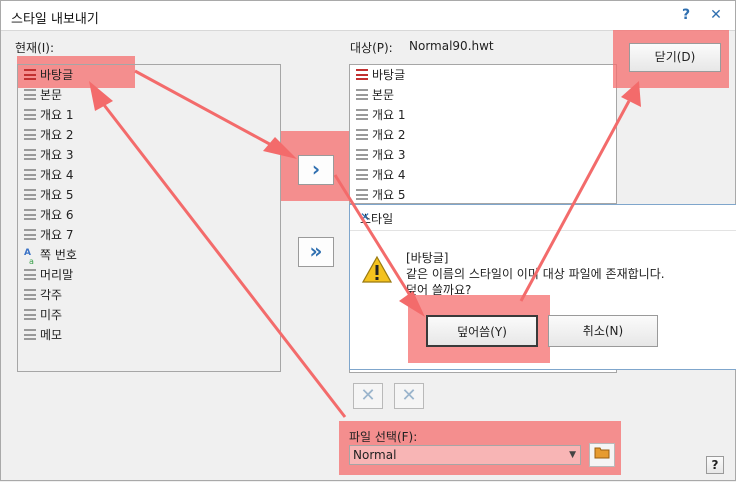 This screenshot has height=482, width=736. Describe the element at coordinates (686, 15) in the screenshot. I see `help-button: ?` at that location.